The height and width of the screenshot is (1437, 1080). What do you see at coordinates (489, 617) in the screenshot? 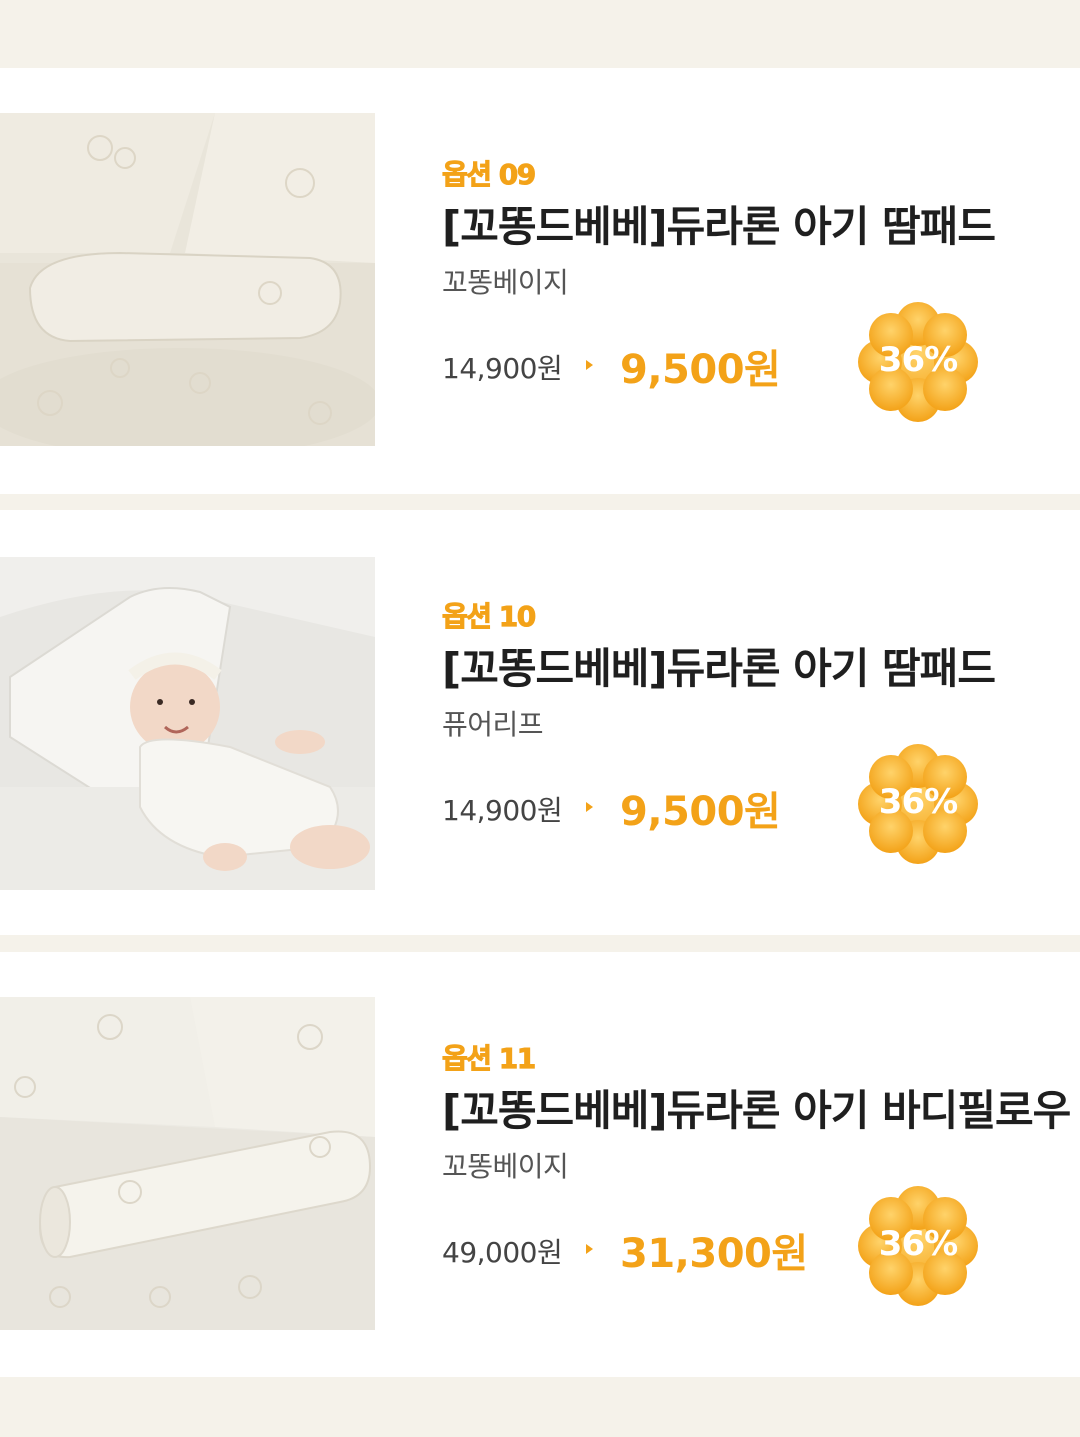
I see `option-label: 옵션 10` at bounding box center [489, 617].